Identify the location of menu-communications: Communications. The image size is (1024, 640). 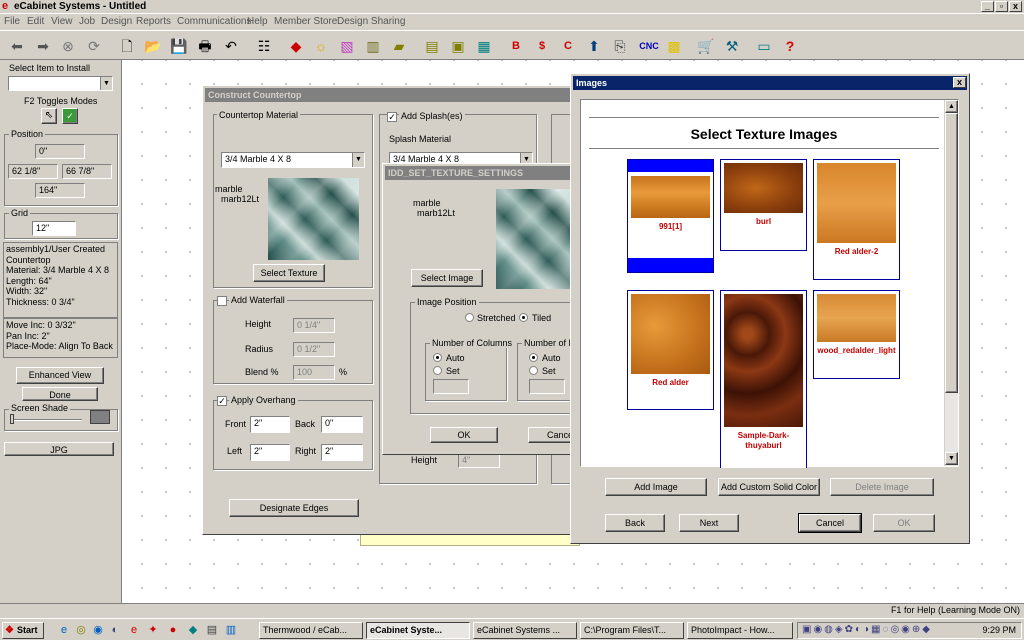
(214, 21).